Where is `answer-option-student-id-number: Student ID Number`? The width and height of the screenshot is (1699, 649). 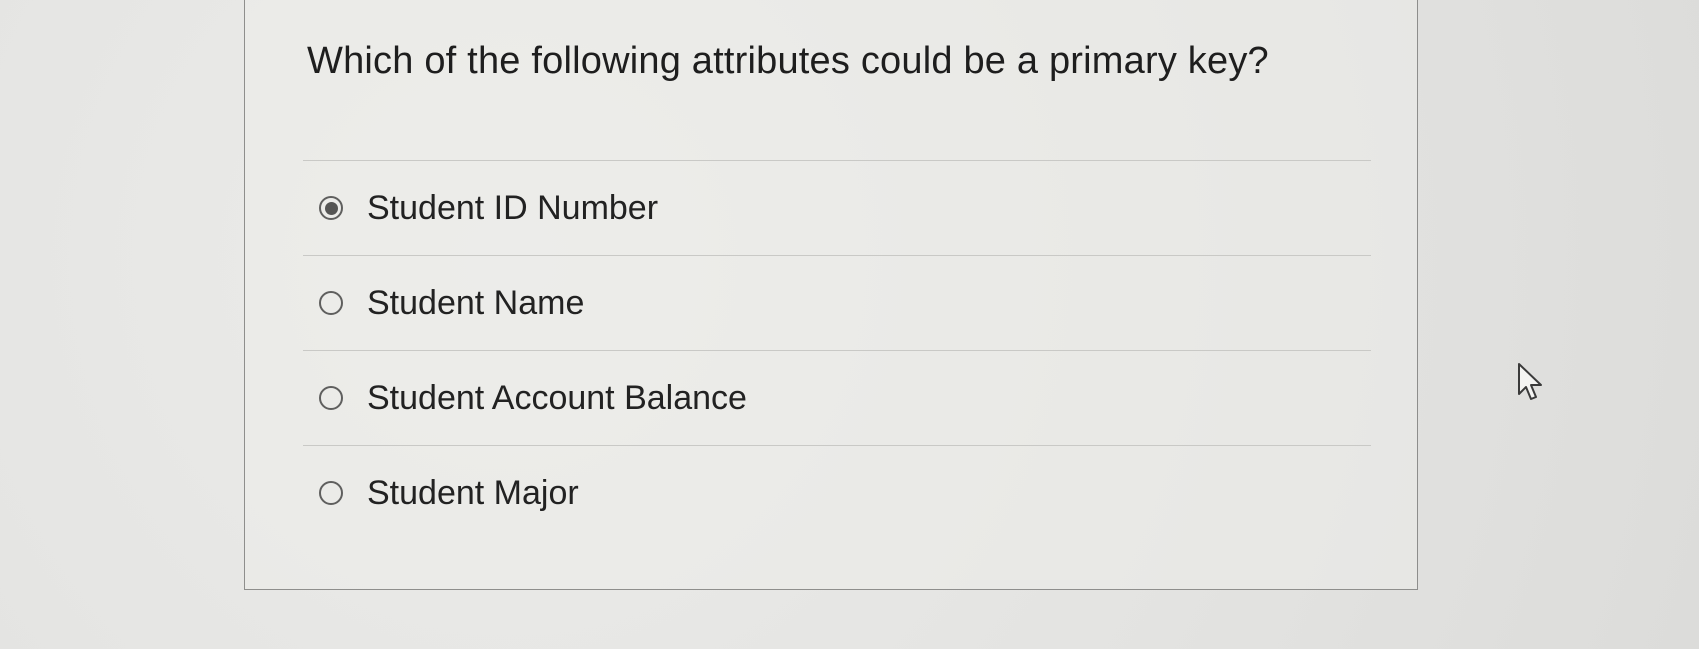
answer-option-student-id-number: Student ID Number is located at coordinates (837, 208).